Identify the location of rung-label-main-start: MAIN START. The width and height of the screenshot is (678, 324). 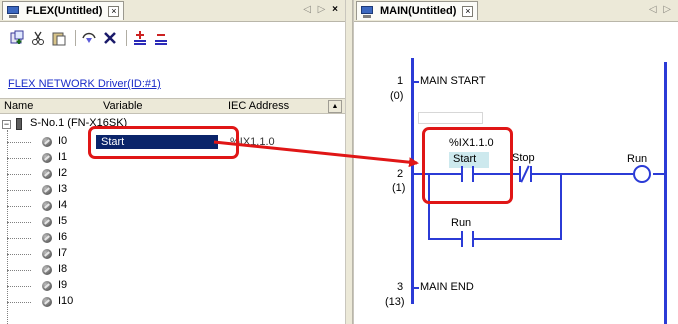
(453, 81).